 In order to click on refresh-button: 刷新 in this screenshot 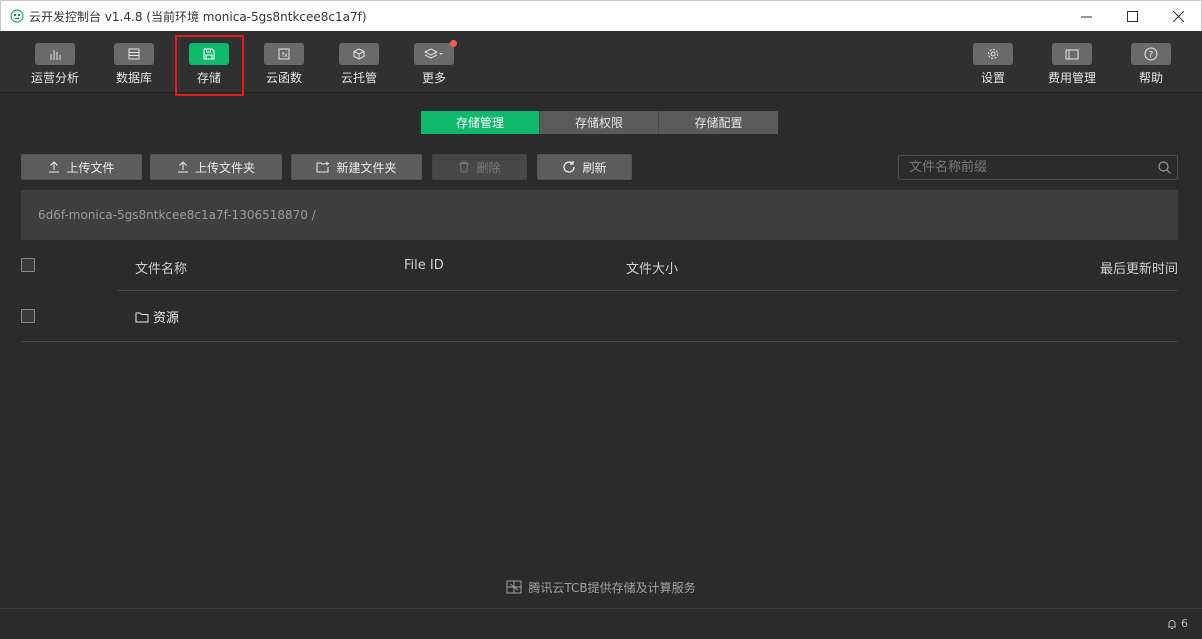, I will do `click(584, 167)`.